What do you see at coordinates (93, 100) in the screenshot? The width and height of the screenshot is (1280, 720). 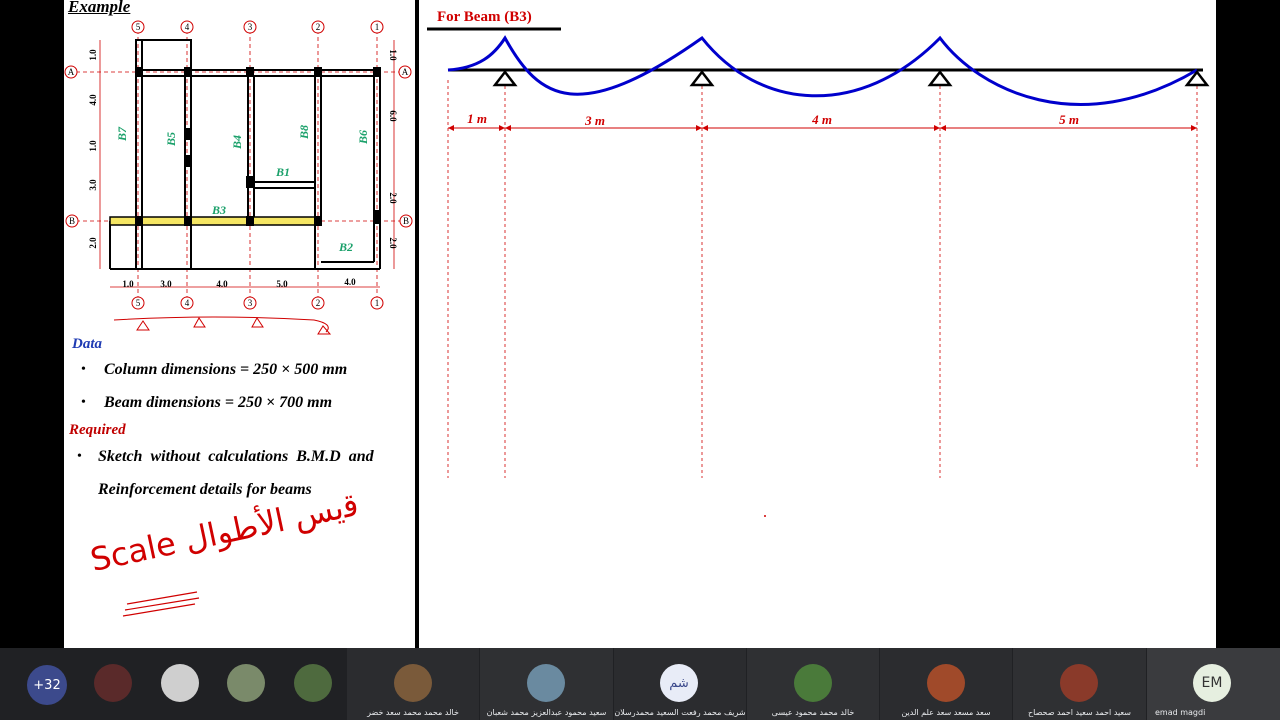 I see `left-dim-2: 4.0` at bounding box center [93, 100].